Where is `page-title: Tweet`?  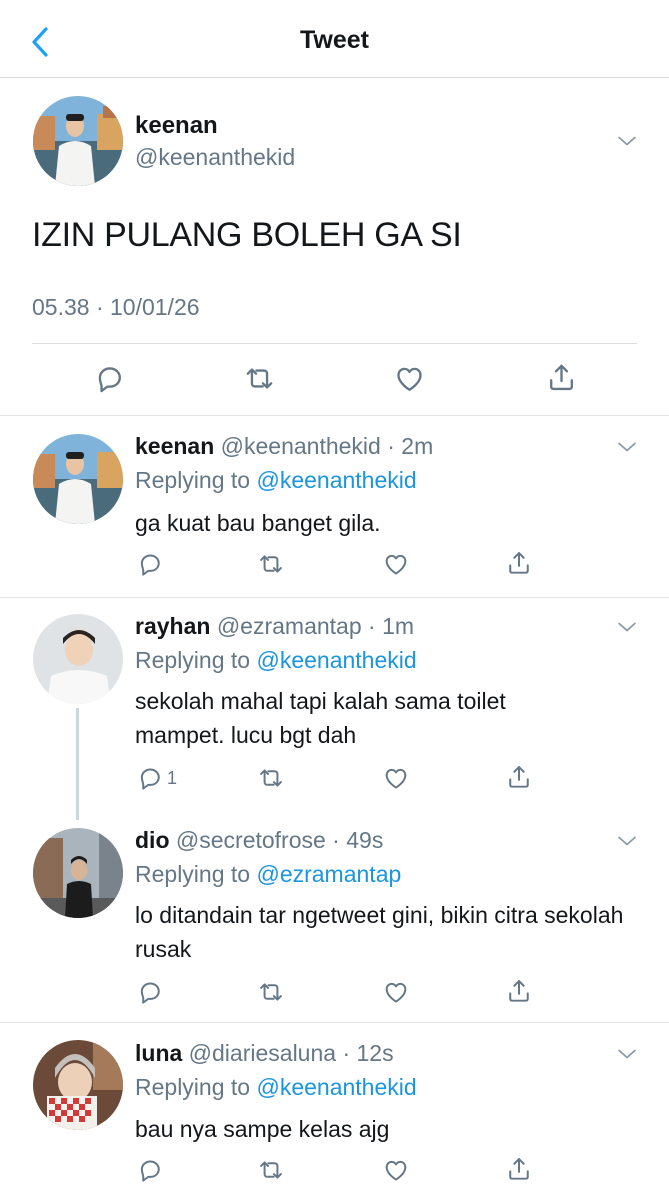
page-title: Tweet is located at coordinates (334, 40).